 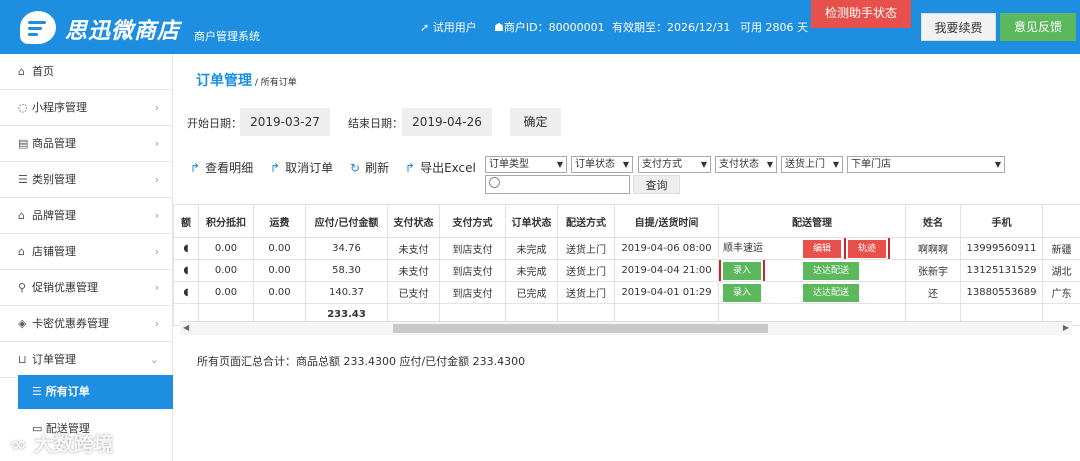 What do you see at coordinates (958, 27) in the screenshot?
I see `renew-button: 我要续费` at bounding box center [958, 27].